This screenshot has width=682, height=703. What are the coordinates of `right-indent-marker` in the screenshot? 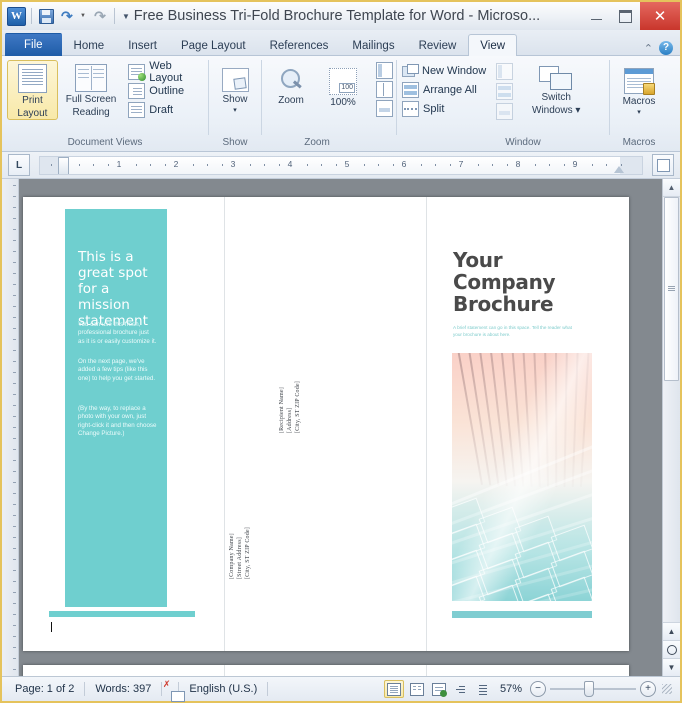 It's located at (619, 169).